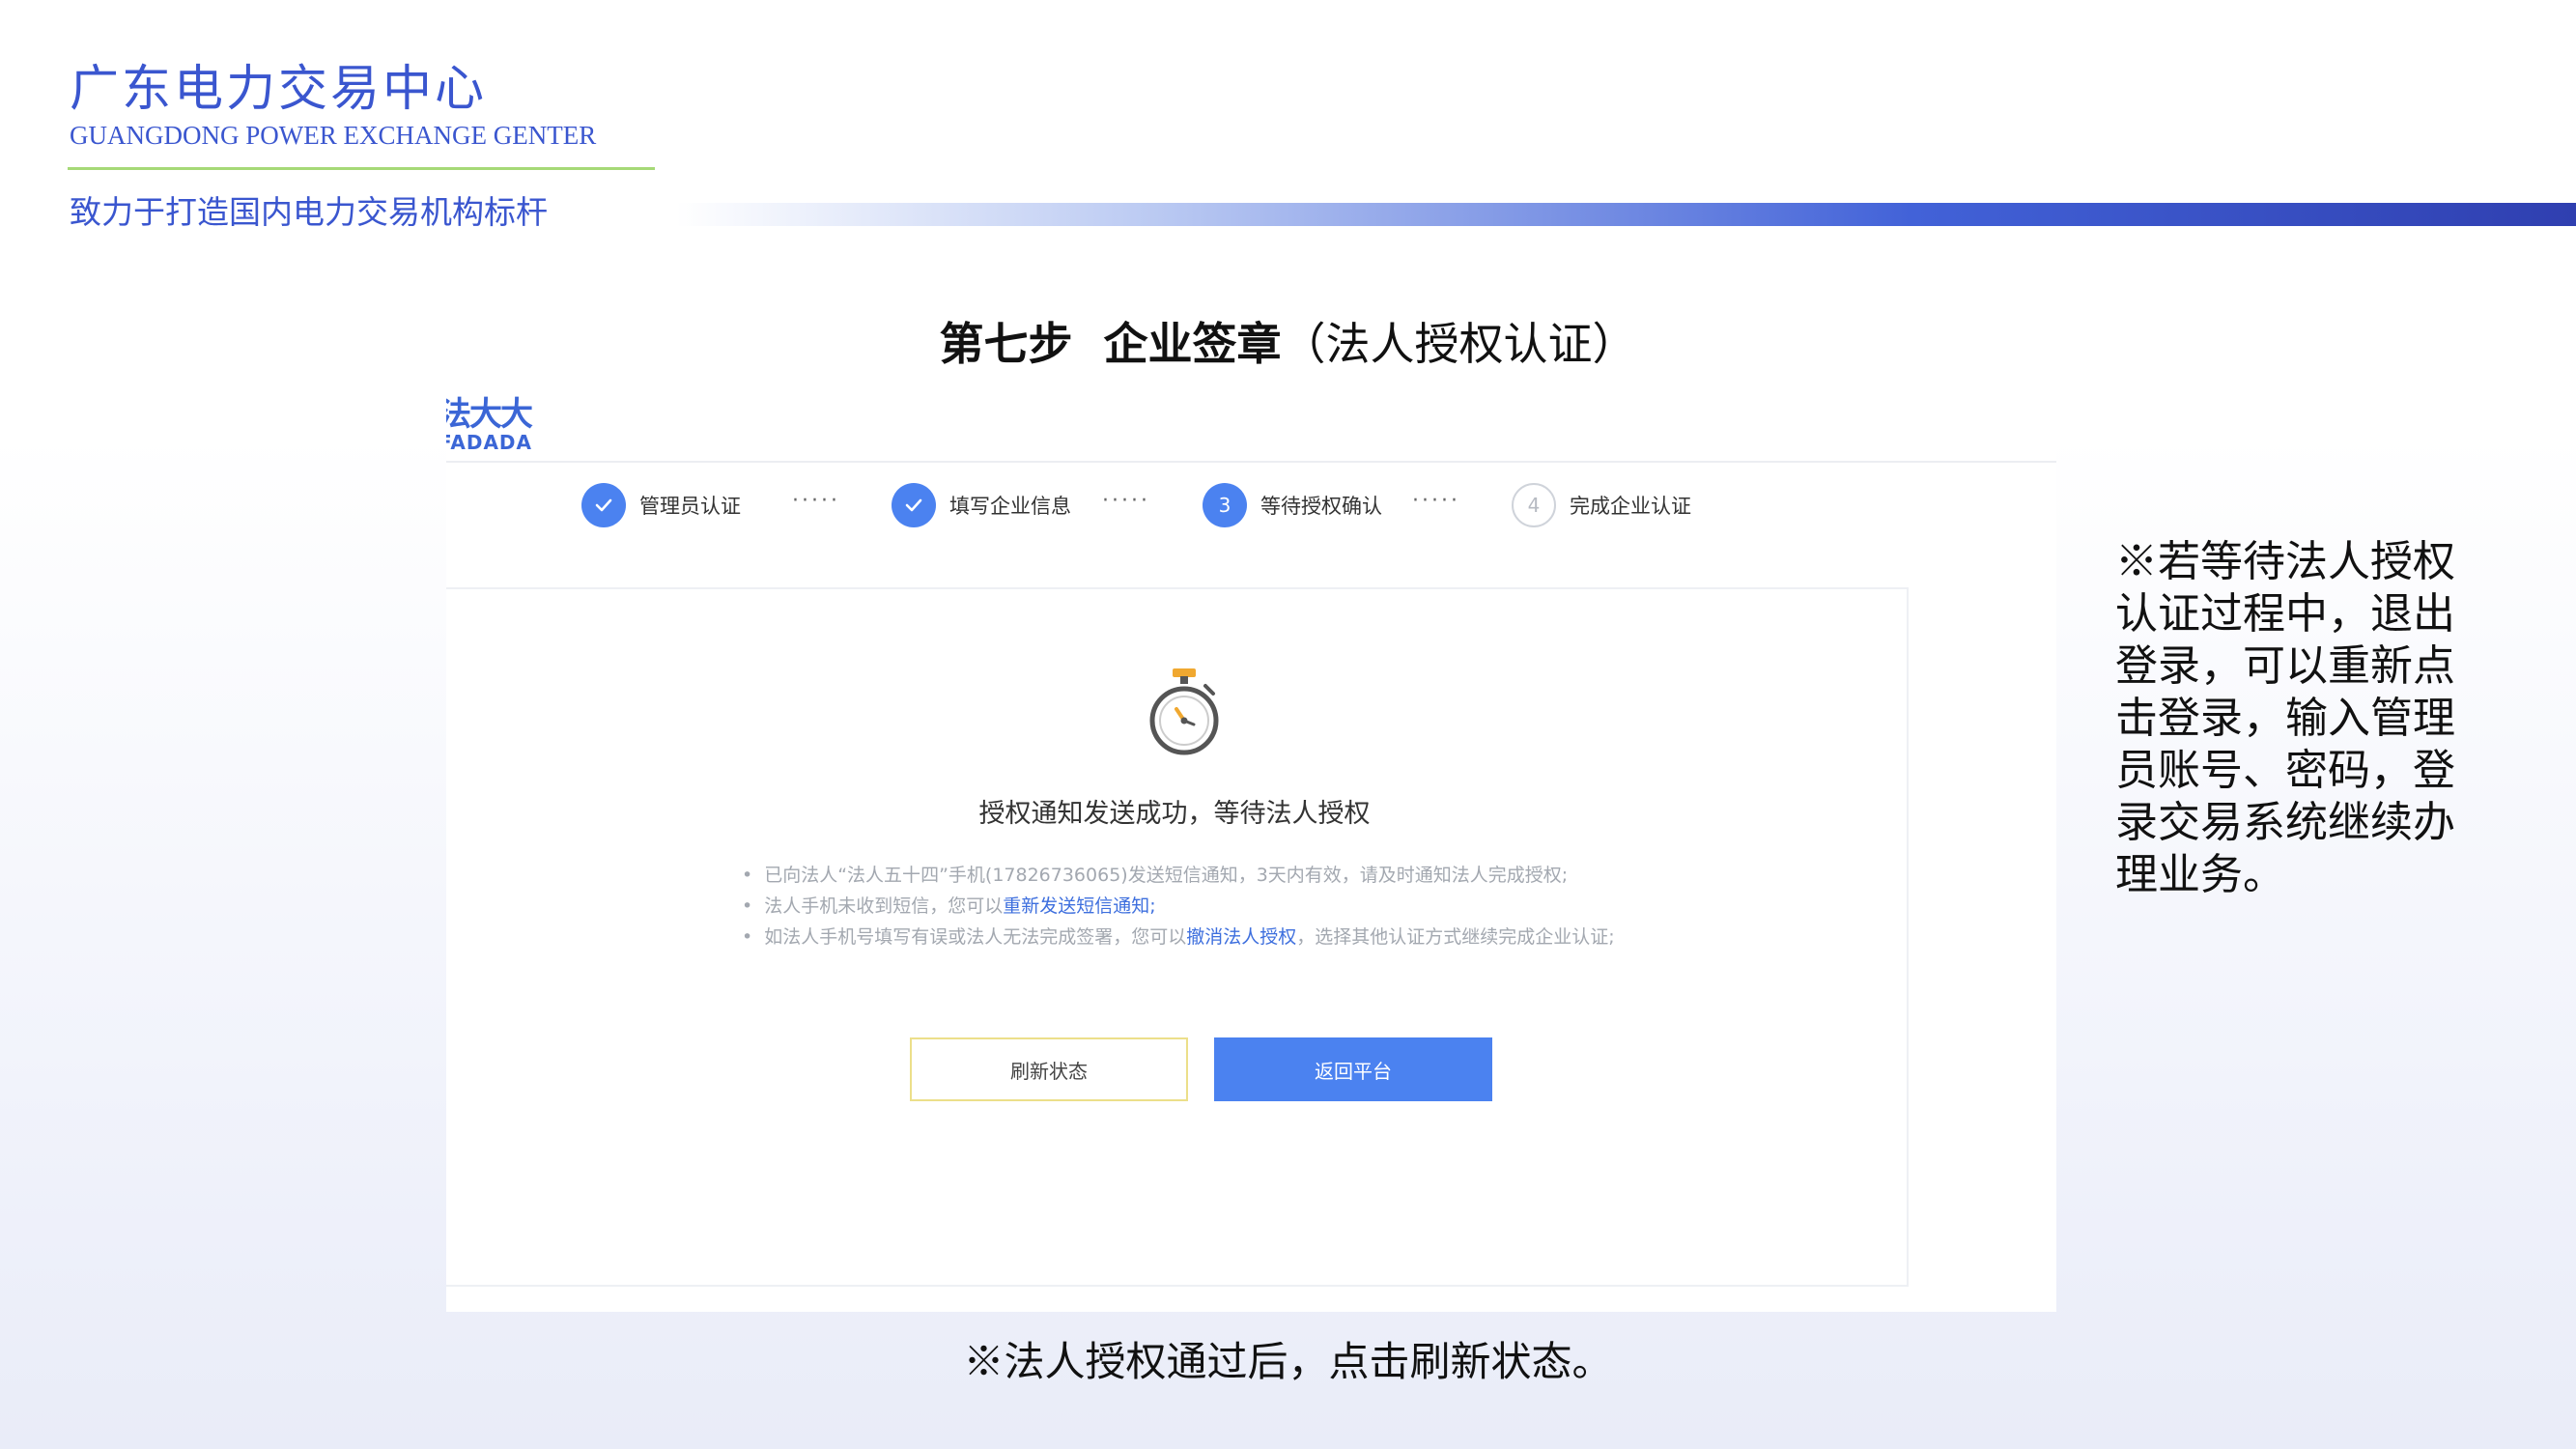 The image size is (2576, 1449). I want to click on top-divider, so click(1251, 462).